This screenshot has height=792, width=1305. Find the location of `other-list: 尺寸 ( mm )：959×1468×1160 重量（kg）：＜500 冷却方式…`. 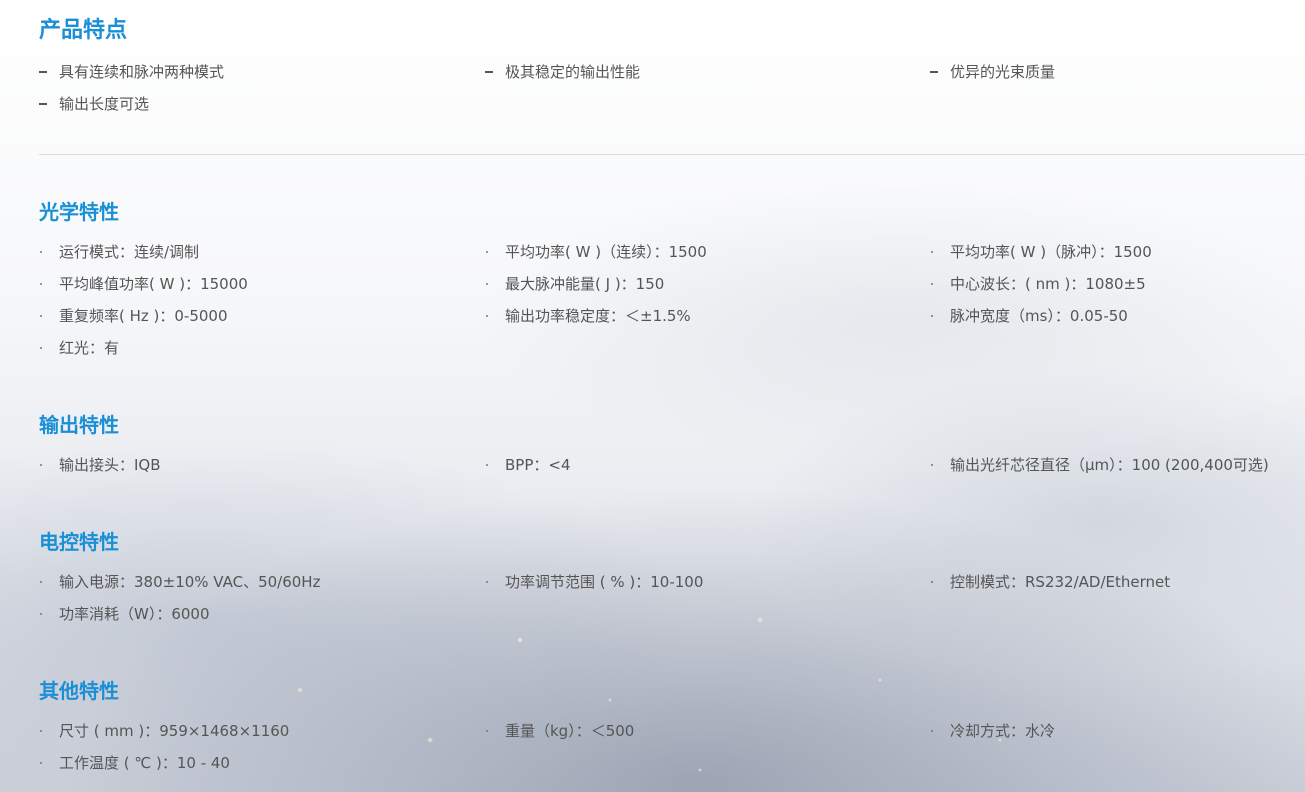

other-list: 尺寸 ( mm )：959×1468×1160 重量（kg）：＜500 冷却方式… is located at coordinates (672, 753).